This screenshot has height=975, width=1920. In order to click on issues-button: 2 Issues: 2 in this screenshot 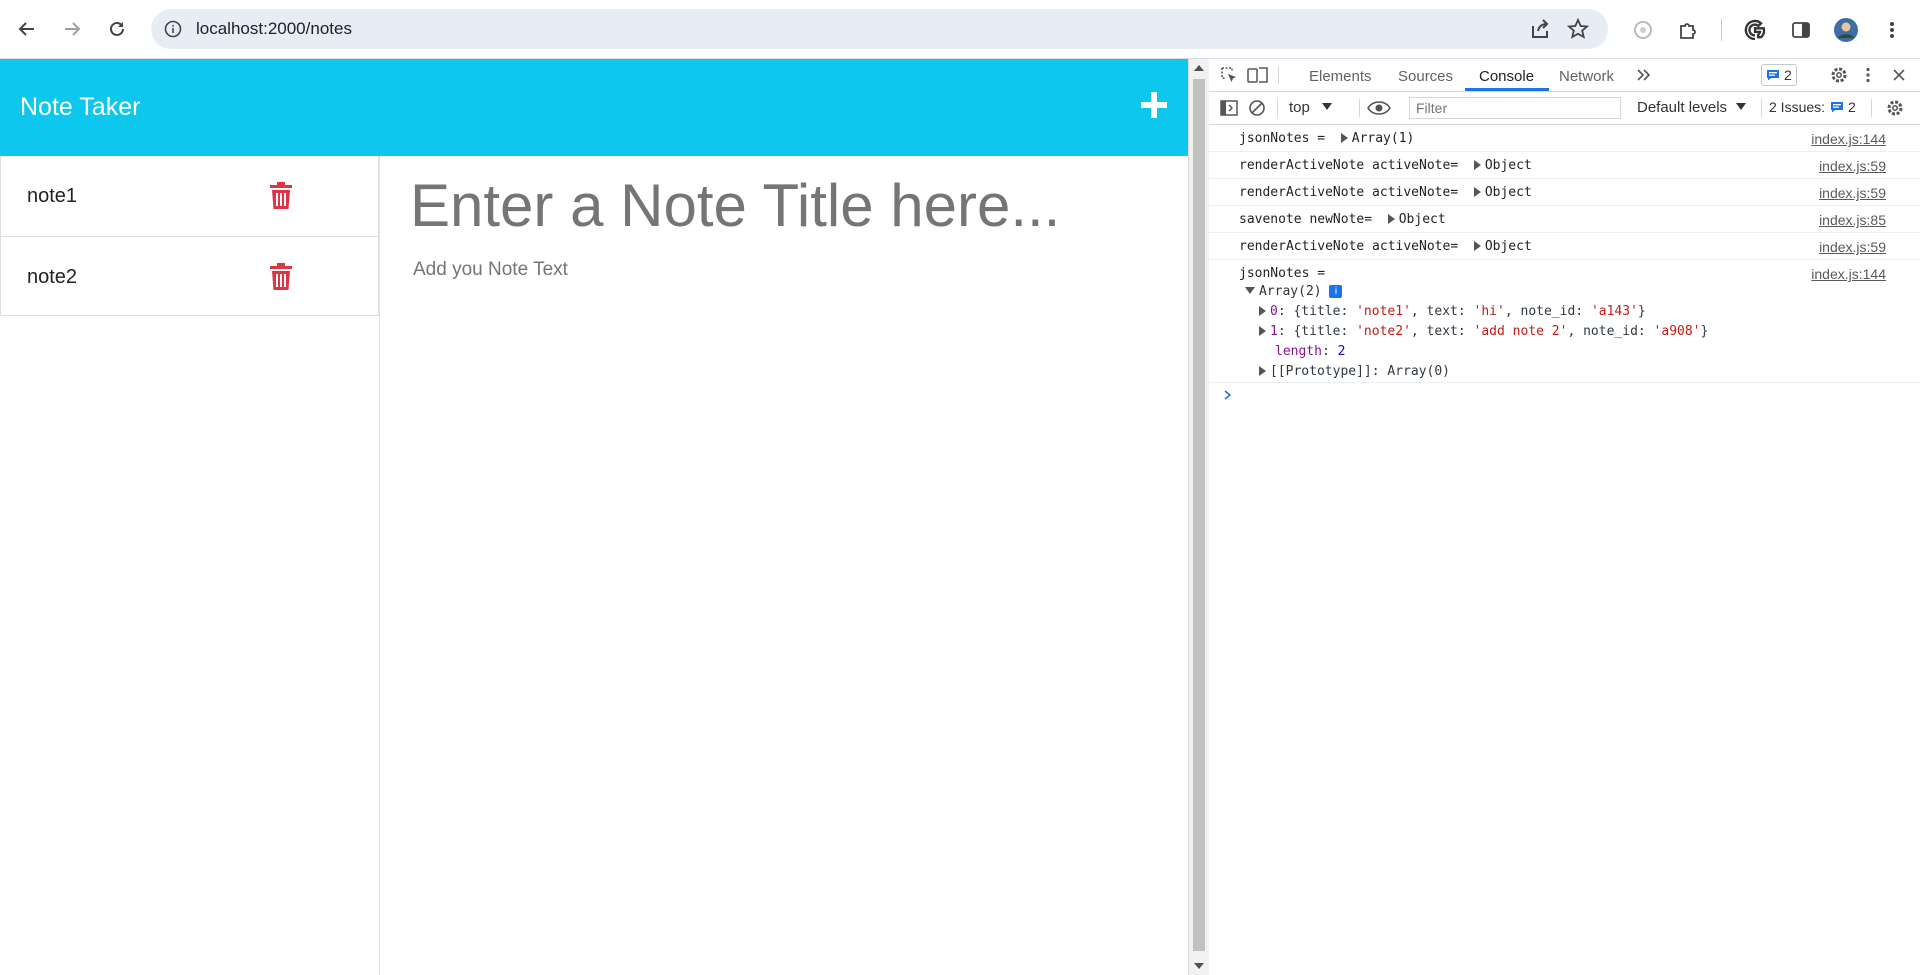, I will do `click(1812, 107)`.